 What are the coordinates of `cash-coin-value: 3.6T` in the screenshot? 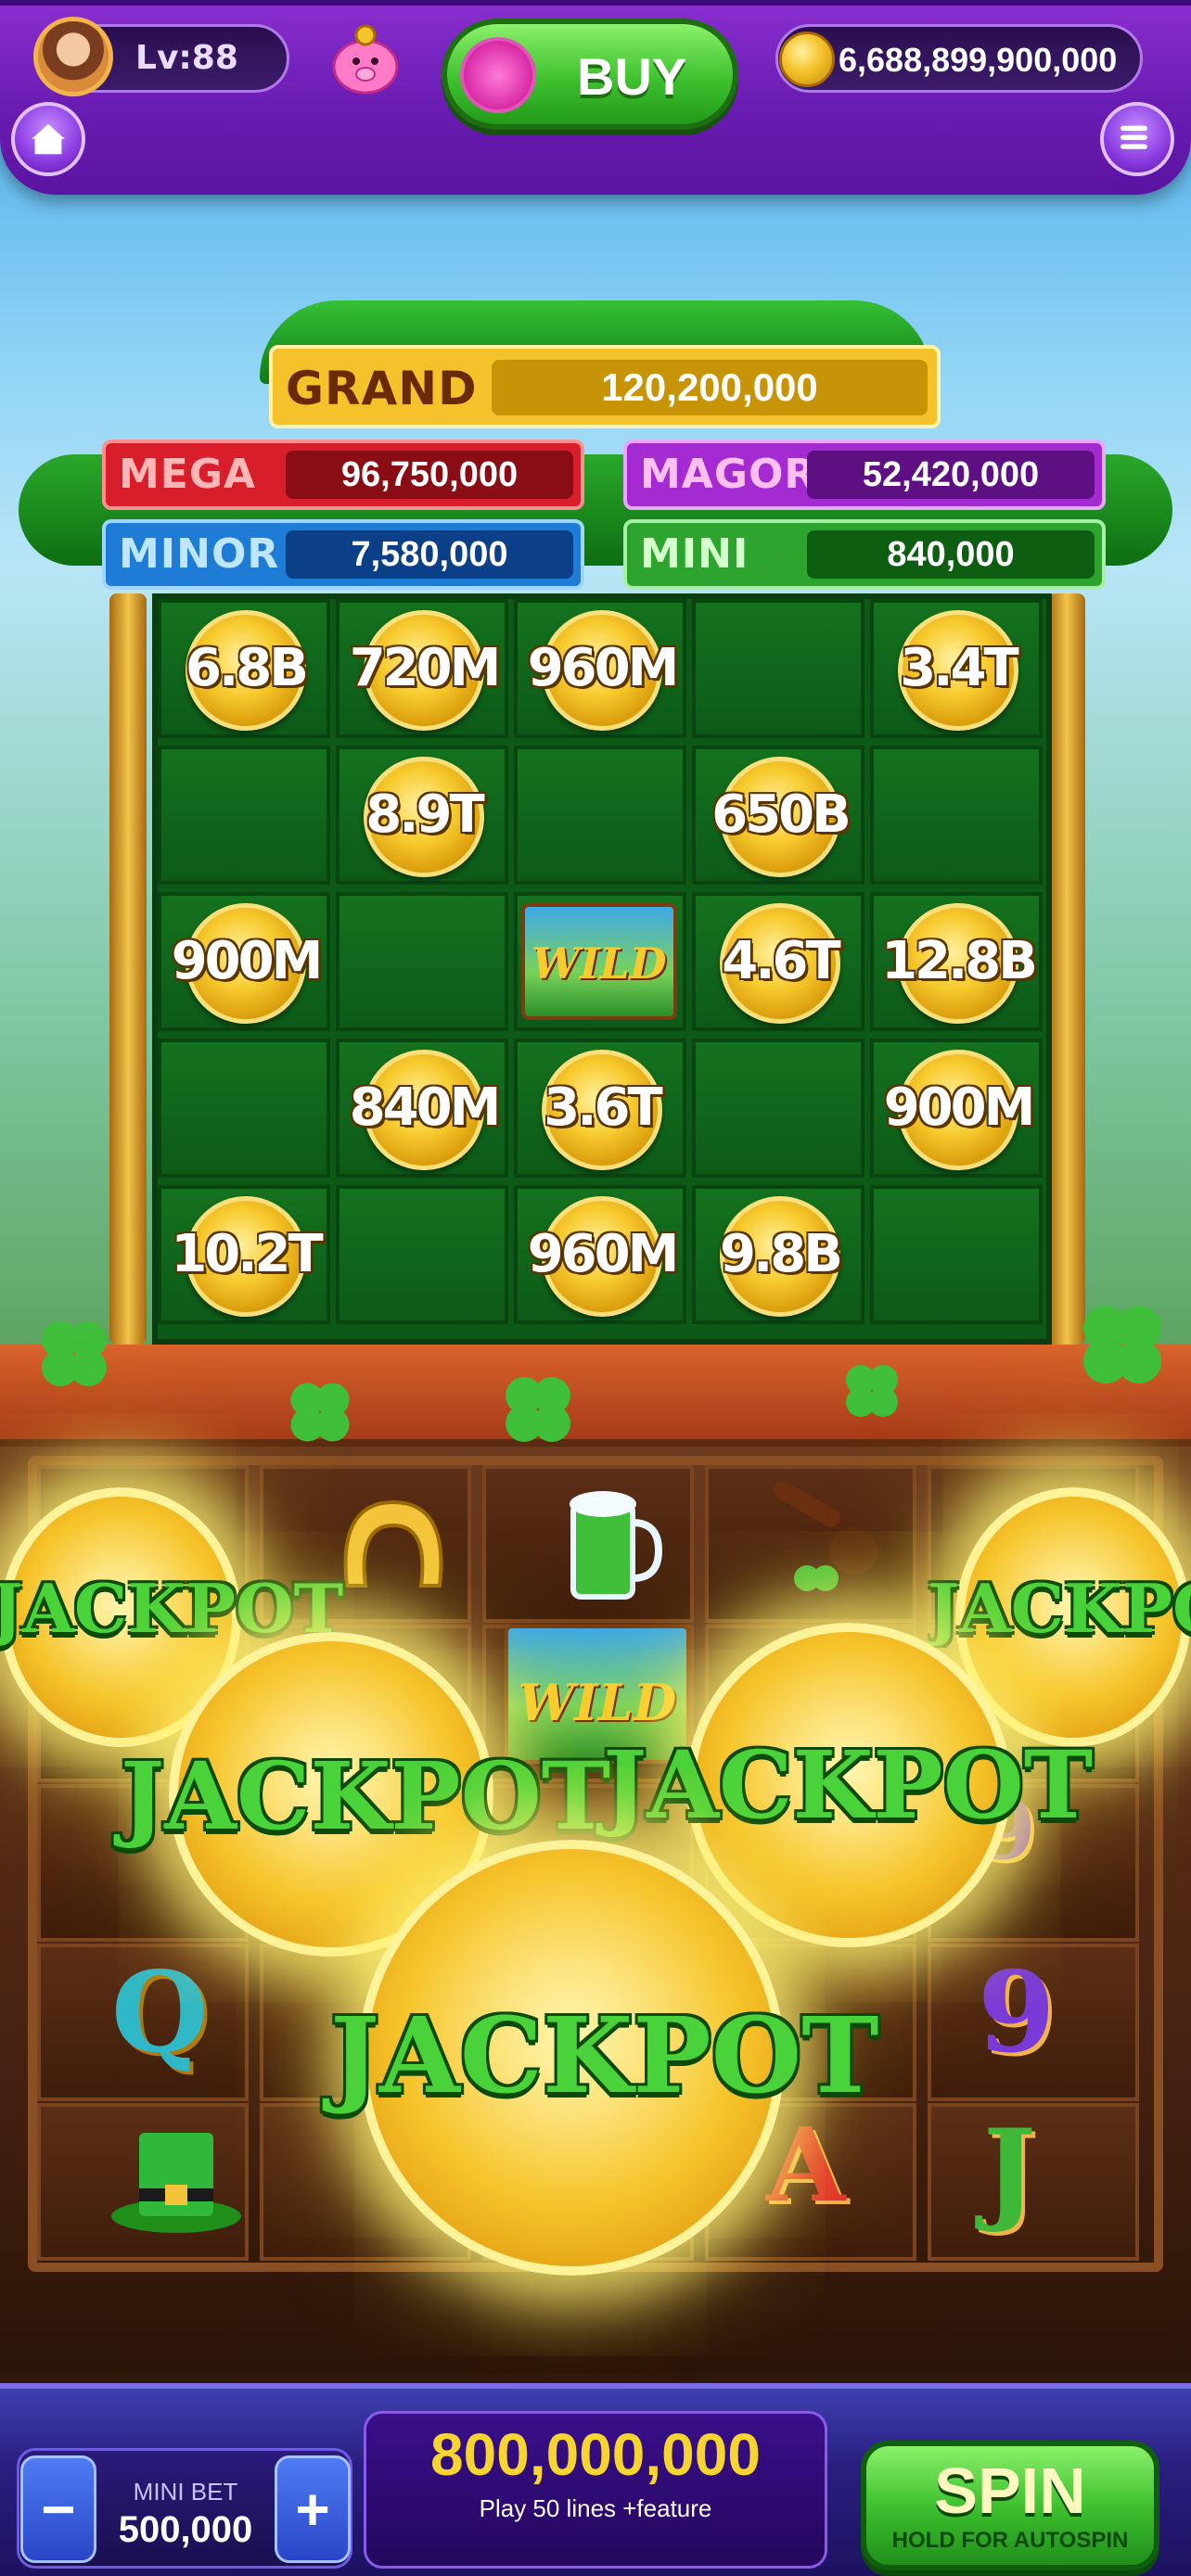 It's located at (603, 1108).